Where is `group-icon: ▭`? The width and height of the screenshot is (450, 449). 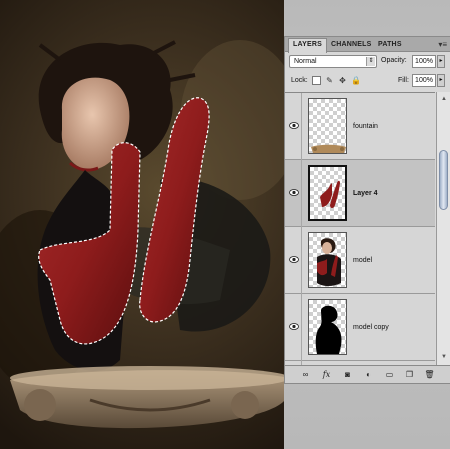 group-icon: ▭ is located at coordinates (389, 375).